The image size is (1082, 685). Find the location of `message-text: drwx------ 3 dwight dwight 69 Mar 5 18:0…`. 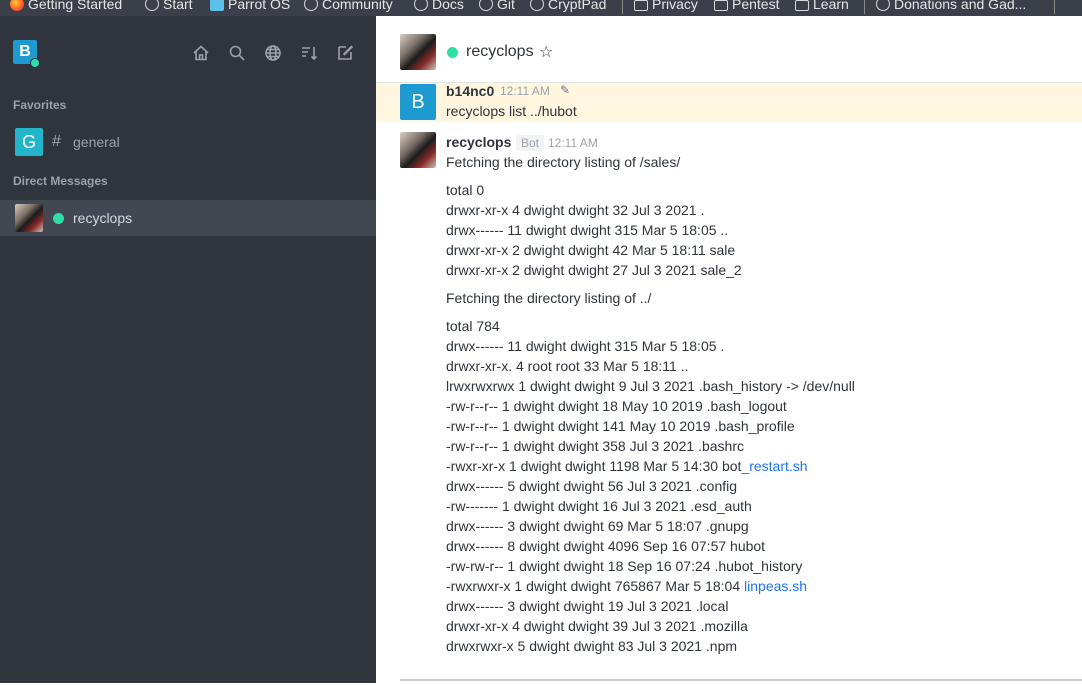

message-text: drwx------ 3 dwight dwight 69 Mar 5 18:0… is located at coordinates (597, 526).